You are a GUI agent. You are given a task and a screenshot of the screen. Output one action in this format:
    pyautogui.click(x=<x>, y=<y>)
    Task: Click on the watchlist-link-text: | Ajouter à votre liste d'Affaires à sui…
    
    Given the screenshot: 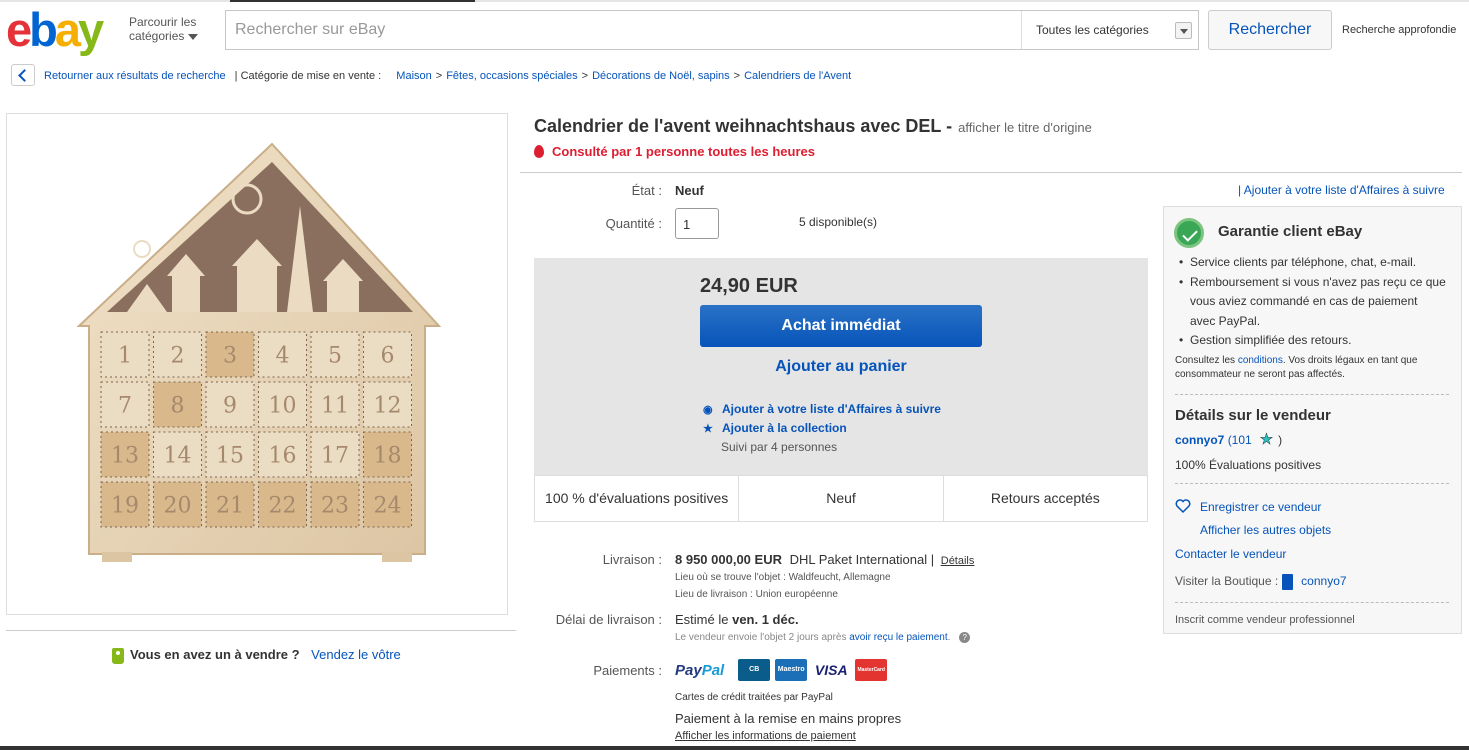 What is the action you would take?
    pyautogui.click(x=1341, y=190)
    